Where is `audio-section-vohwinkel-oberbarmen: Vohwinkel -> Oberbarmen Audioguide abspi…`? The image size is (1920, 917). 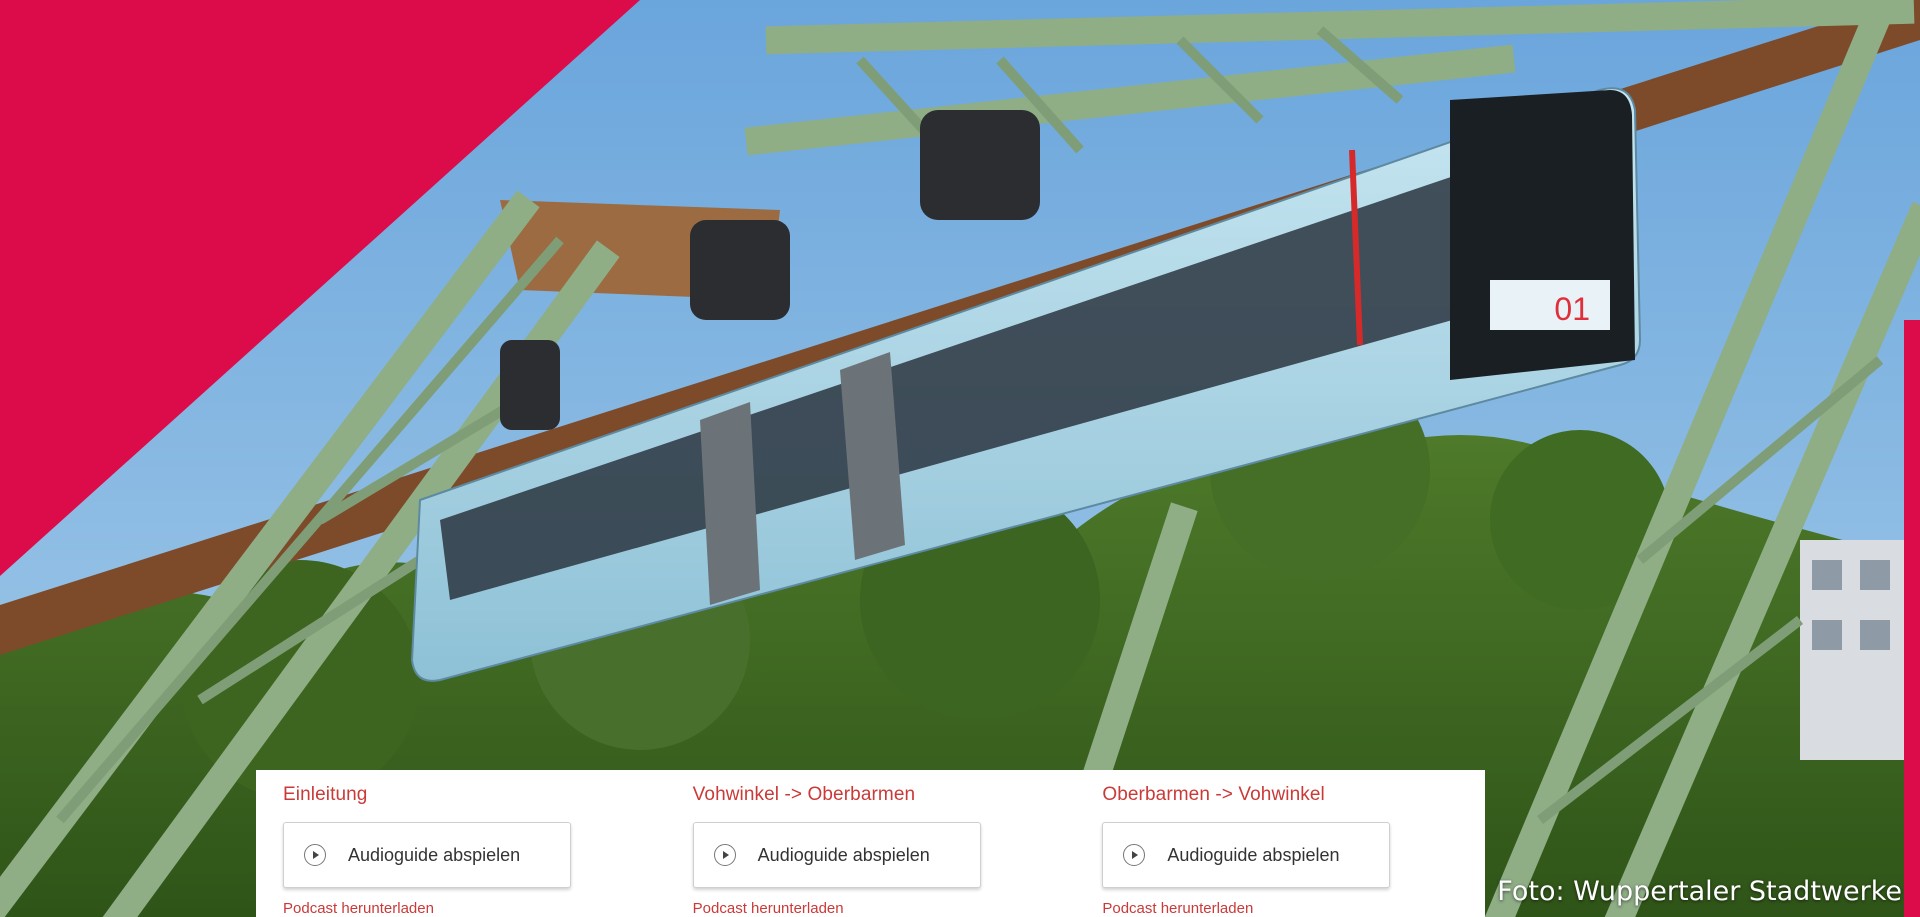 audio-section-vohwinkel-oberbarmen: Vohwinkel -> Oberbarmen Audioguide abspi… is located at coordinates (871, 843).